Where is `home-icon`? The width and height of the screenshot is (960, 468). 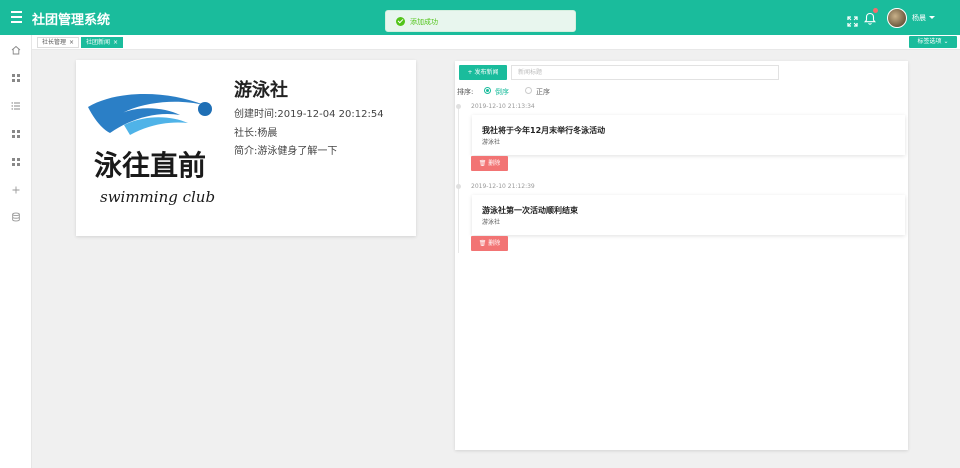
home-icon is located at coordinates (16, 50).